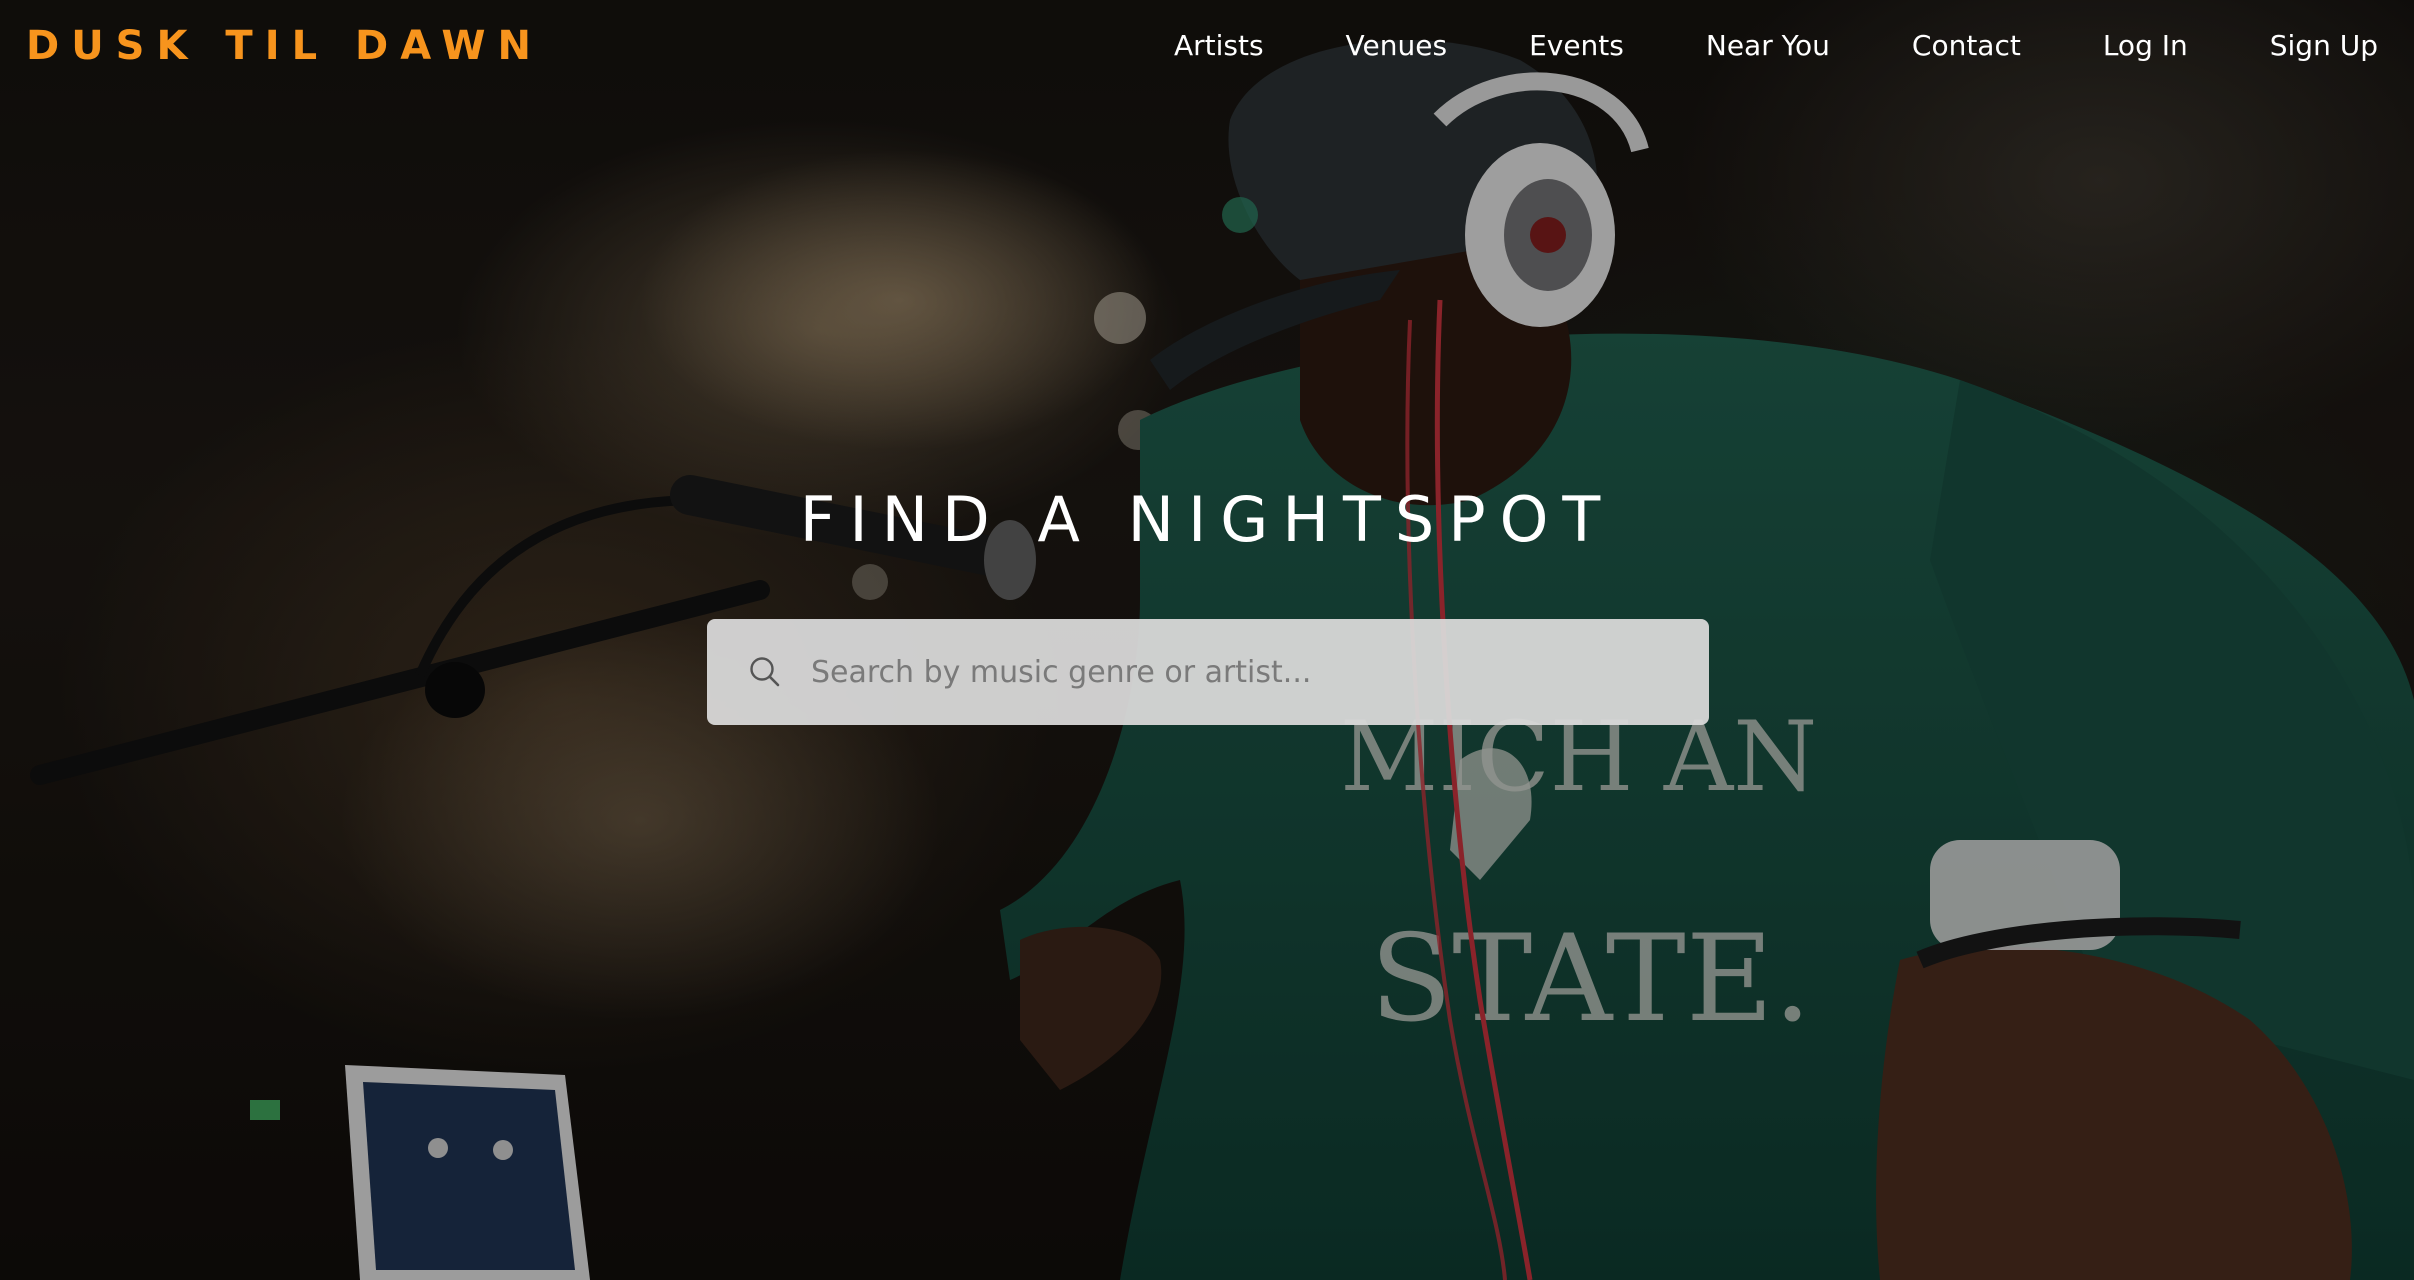  Describe the element at coordinates (765, 672) in the screenshot. I see `search-icon` at that location.